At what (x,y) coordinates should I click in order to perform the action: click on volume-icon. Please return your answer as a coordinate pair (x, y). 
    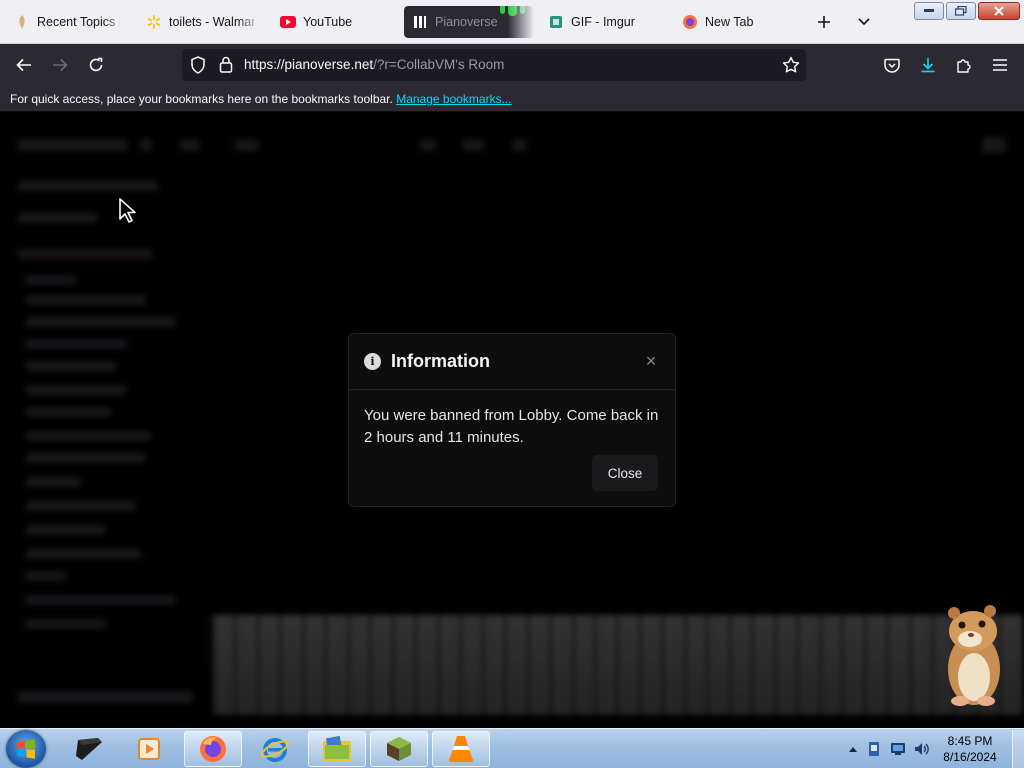
    Looking at the image, I should click on (922, 749).